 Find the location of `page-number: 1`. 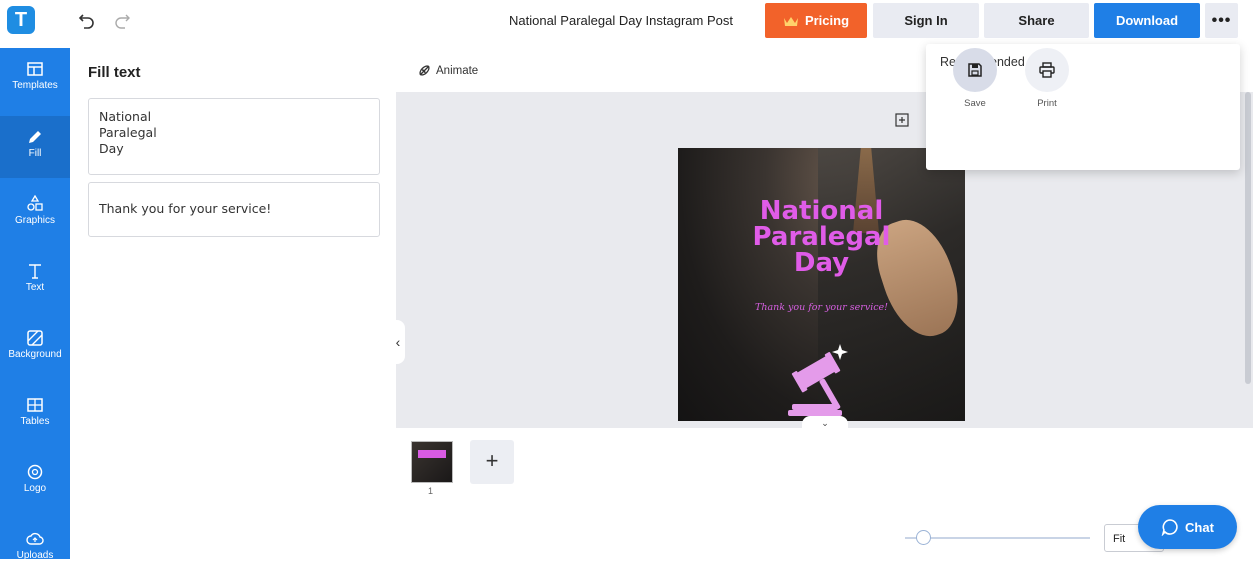

page-number: 1 is located at coordinates (431, 491).